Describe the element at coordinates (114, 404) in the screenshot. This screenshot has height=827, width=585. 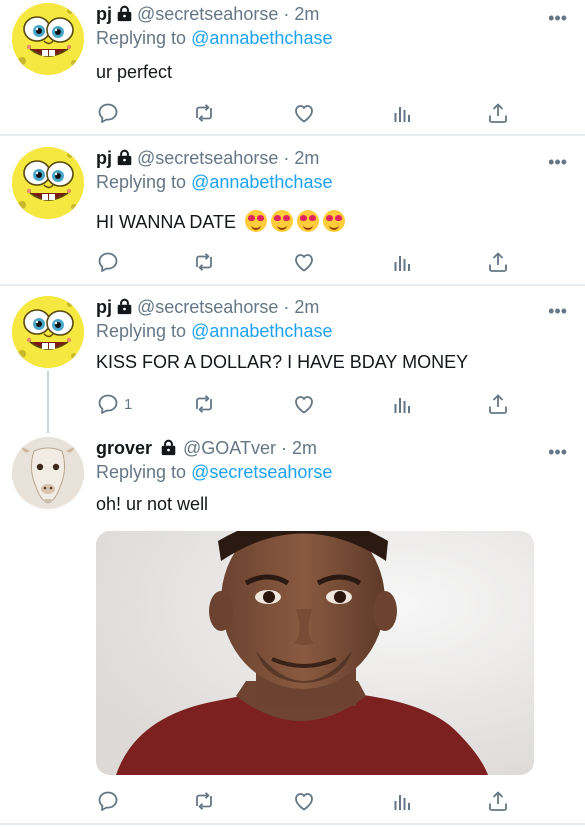
I see `reply-icon: 1` at that location.